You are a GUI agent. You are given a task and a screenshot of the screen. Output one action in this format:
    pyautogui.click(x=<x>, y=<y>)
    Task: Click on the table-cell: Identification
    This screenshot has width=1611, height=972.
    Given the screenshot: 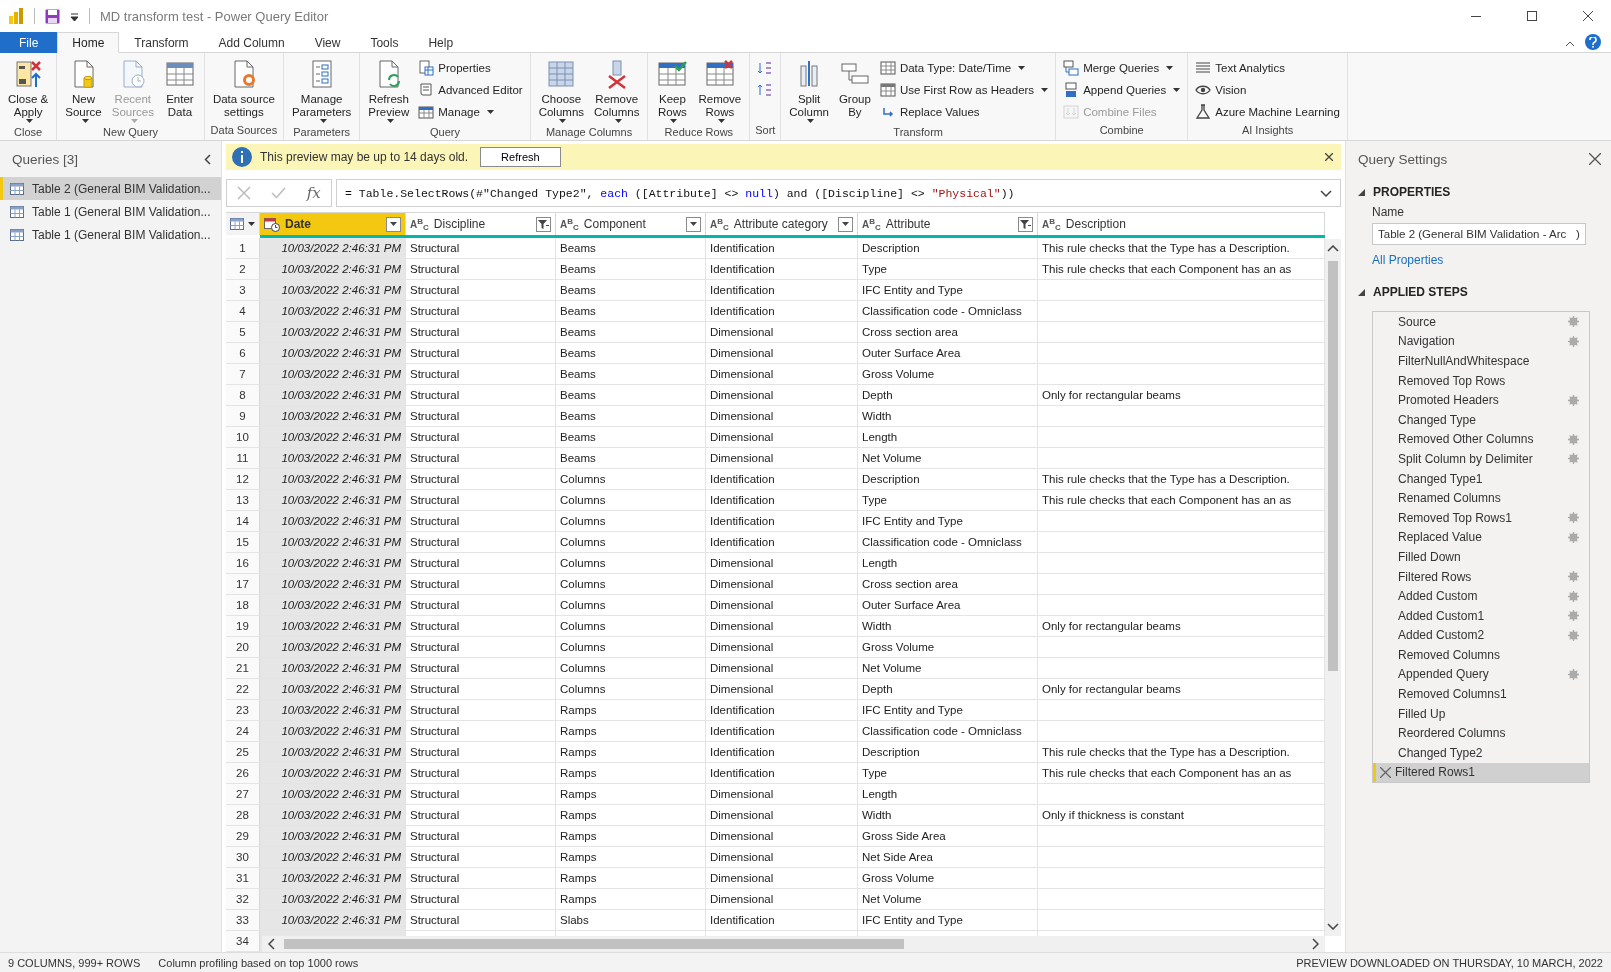 What is the action you would take?
    pyautogui.click(x=782, y=752)
    